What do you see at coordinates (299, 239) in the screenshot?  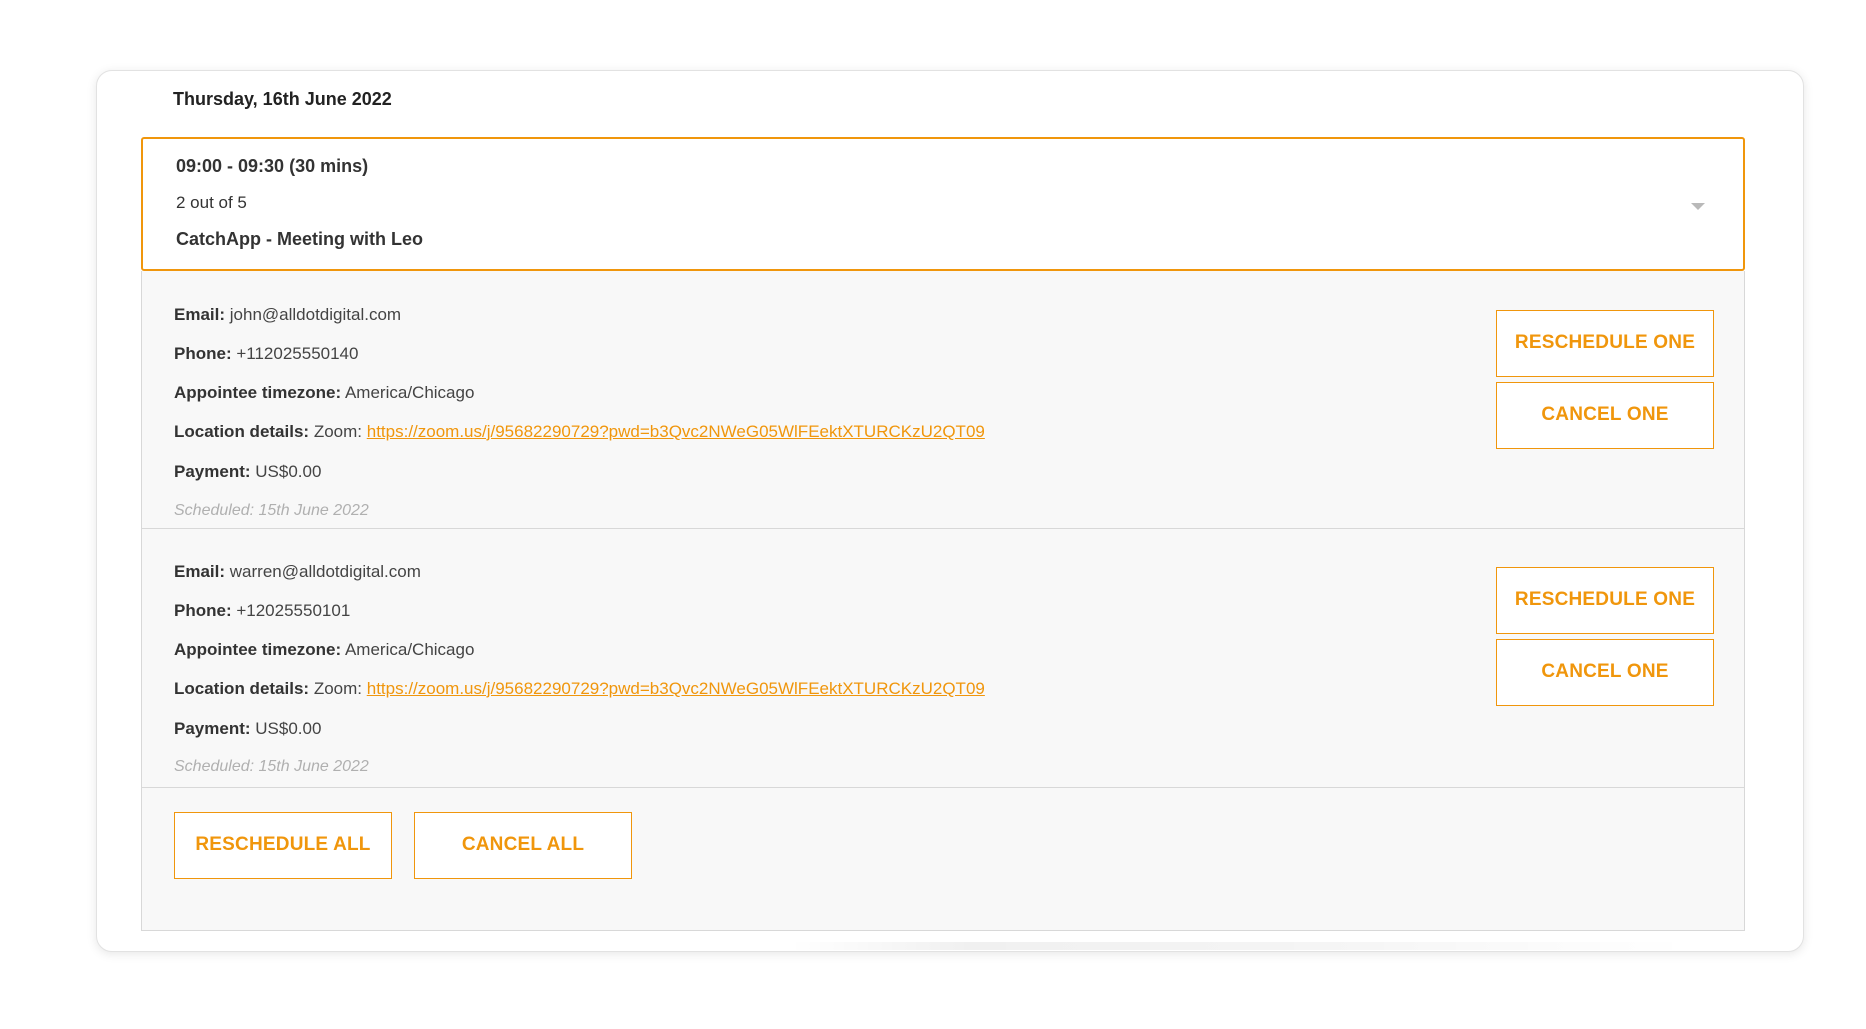 I see `meeting-title: CatchApp - Meeting with Leo` at bounding box center [299, 239].